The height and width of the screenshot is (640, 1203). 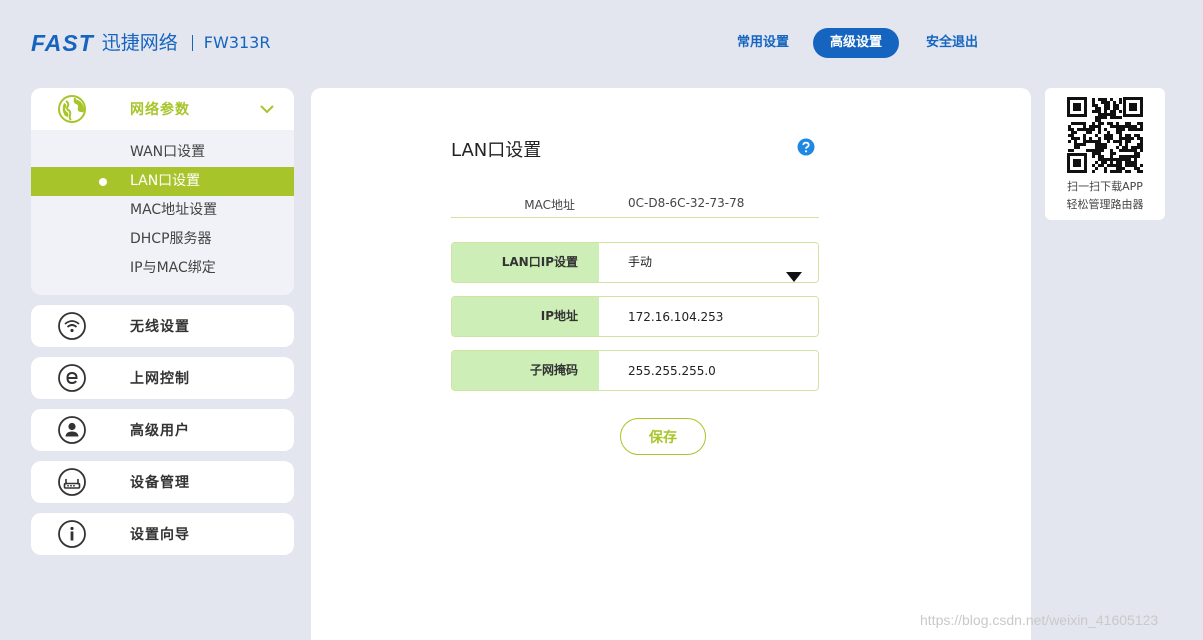 What do you see at coordinates (62, 43) in the screenshot?
I see `logo-fast-text: FAST` at bounding box center [62, 43].